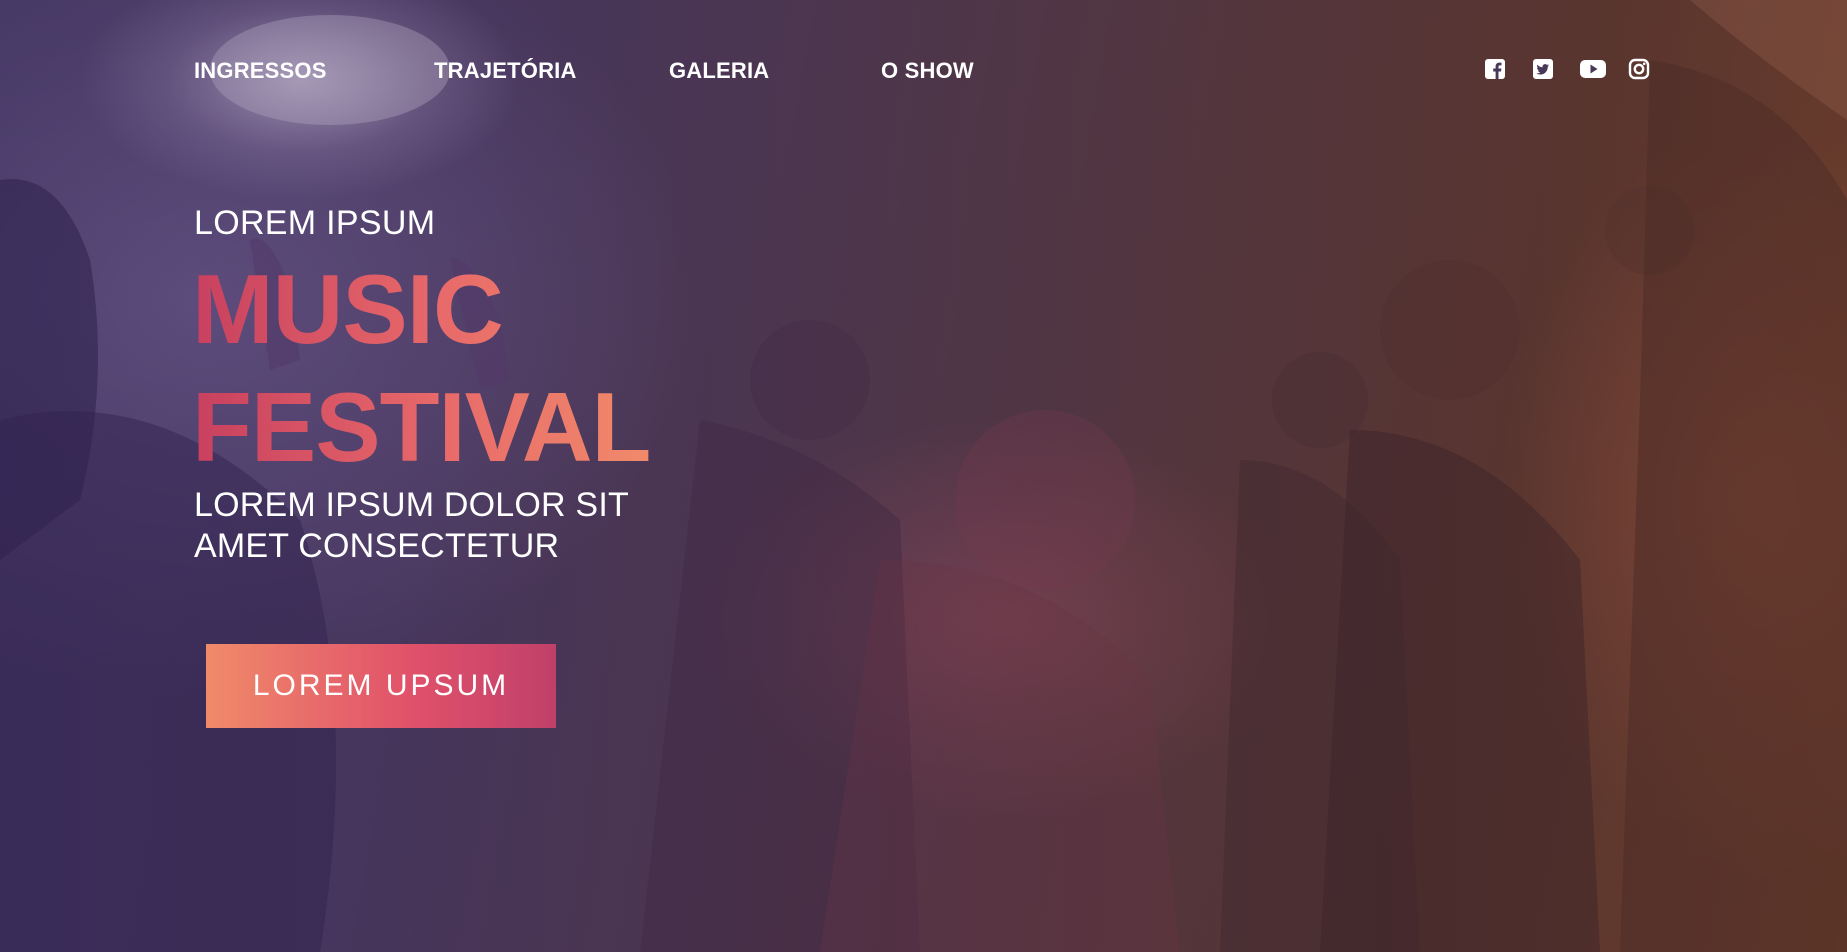 The width and height of the screenshot is (1847, 952). I want to click on cta-button-label: LOREM UPSUM, so click(381, 685).